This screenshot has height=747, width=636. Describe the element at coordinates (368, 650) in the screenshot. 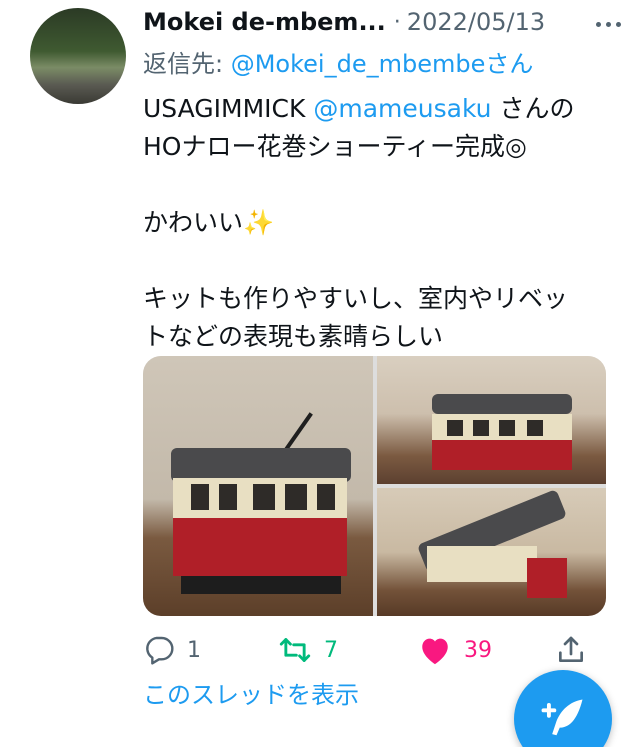

I see `action-bar: 1 7 39` at that location.